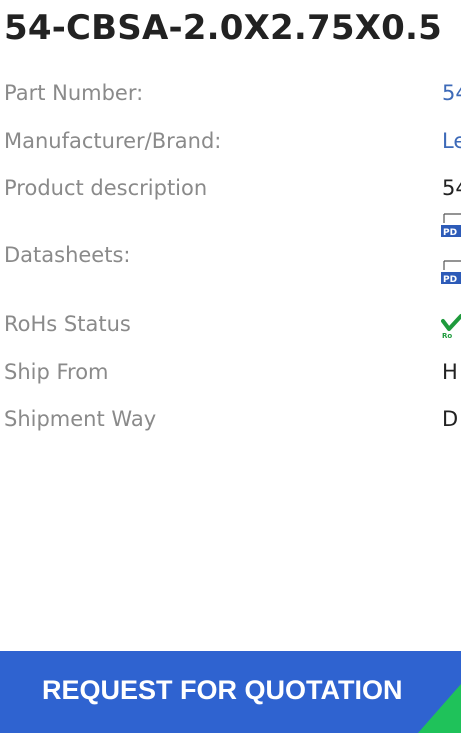 The image size is (461, 733). Describe the element at coordinates (451, 93) in the screenshot. I see `part-number-link: 54` at that location.